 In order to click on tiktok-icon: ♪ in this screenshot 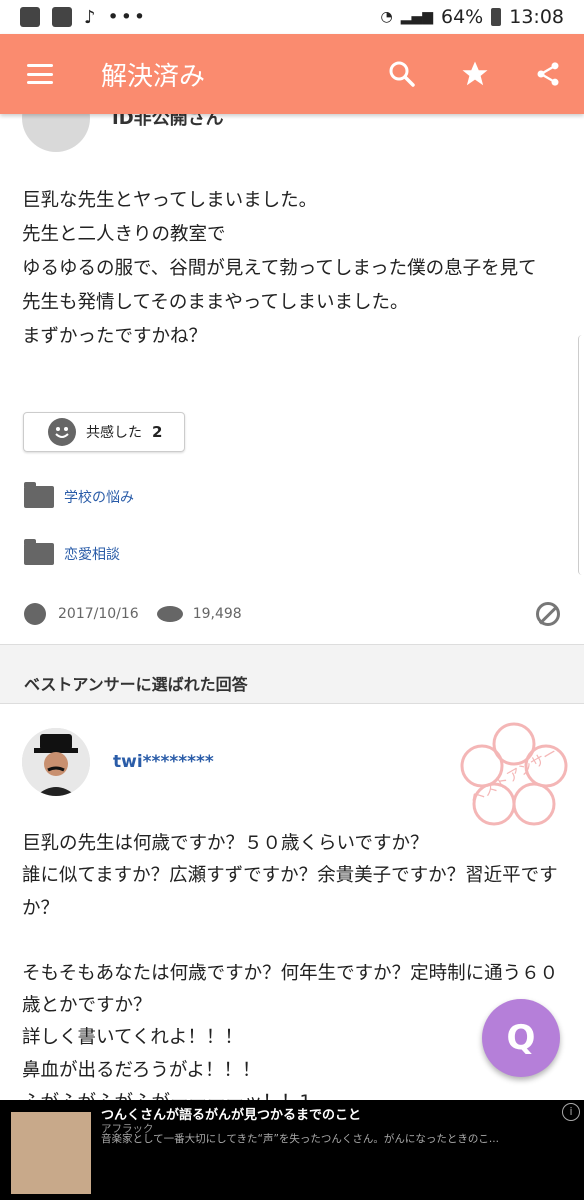, I will do `click(90, 17)`.